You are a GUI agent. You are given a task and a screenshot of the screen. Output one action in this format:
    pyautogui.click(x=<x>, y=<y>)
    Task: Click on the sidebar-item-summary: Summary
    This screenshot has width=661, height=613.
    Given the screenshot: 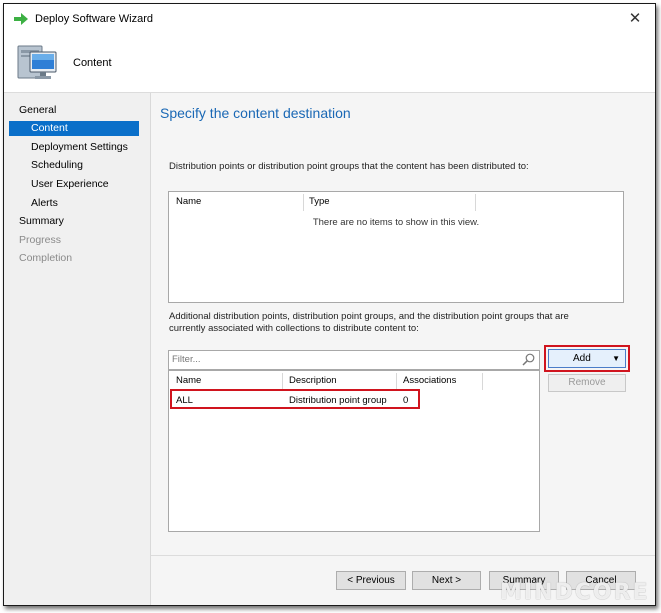 What is the action you would take?
    pyautogui.click(x=74, y=221)
    